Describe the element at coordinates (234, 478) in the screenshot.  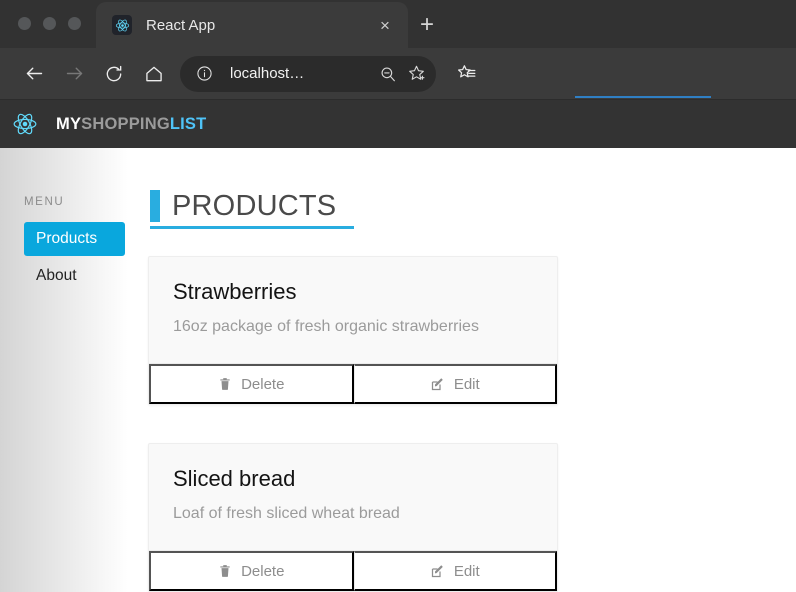
I see `product-title: Sliced bread` at that location.